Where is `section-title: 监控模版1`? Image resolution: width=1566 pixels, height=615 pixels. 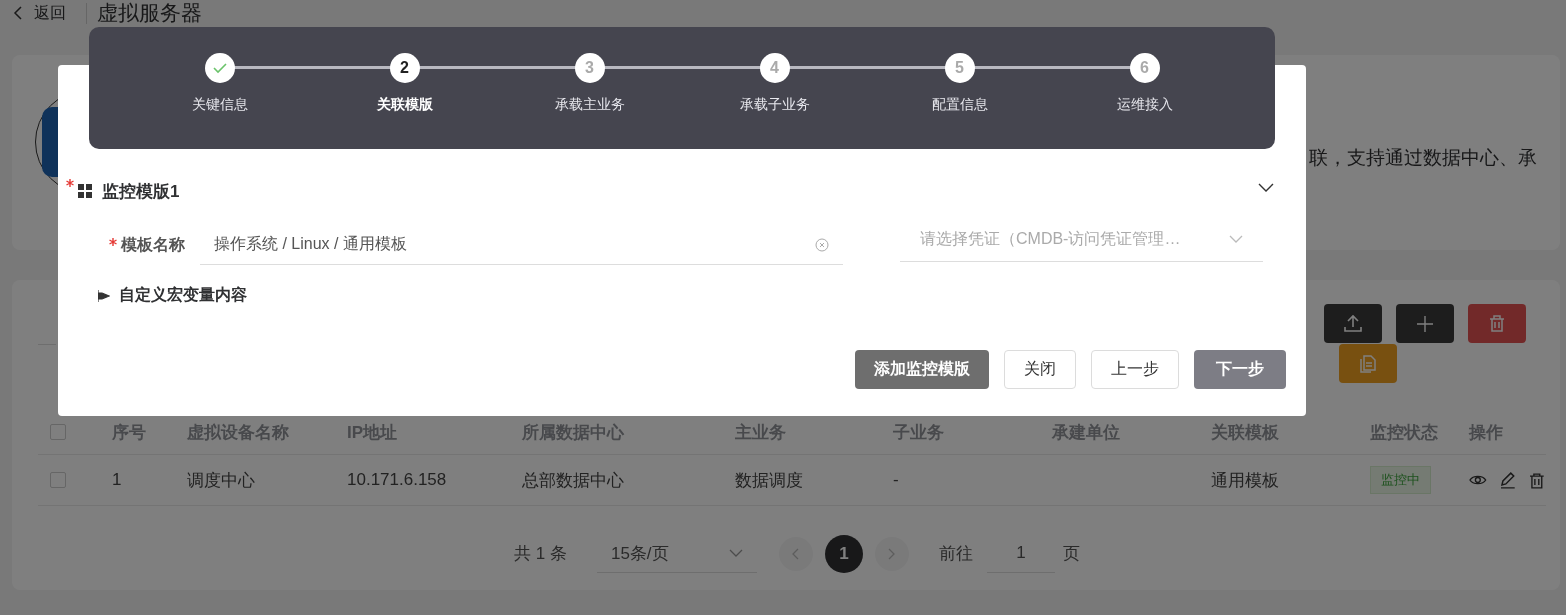 section-title: 监控模版1 is located at coordinates (141, 191).